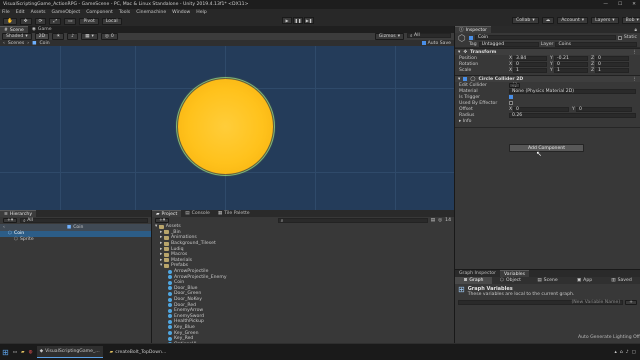 The width and height of the screenshot is (640, 360). What do you see at coordinates (621, 280) in the screenshot?
I see `scope-tab-saved: ▥ Saved` at bounding box center [621, 280].